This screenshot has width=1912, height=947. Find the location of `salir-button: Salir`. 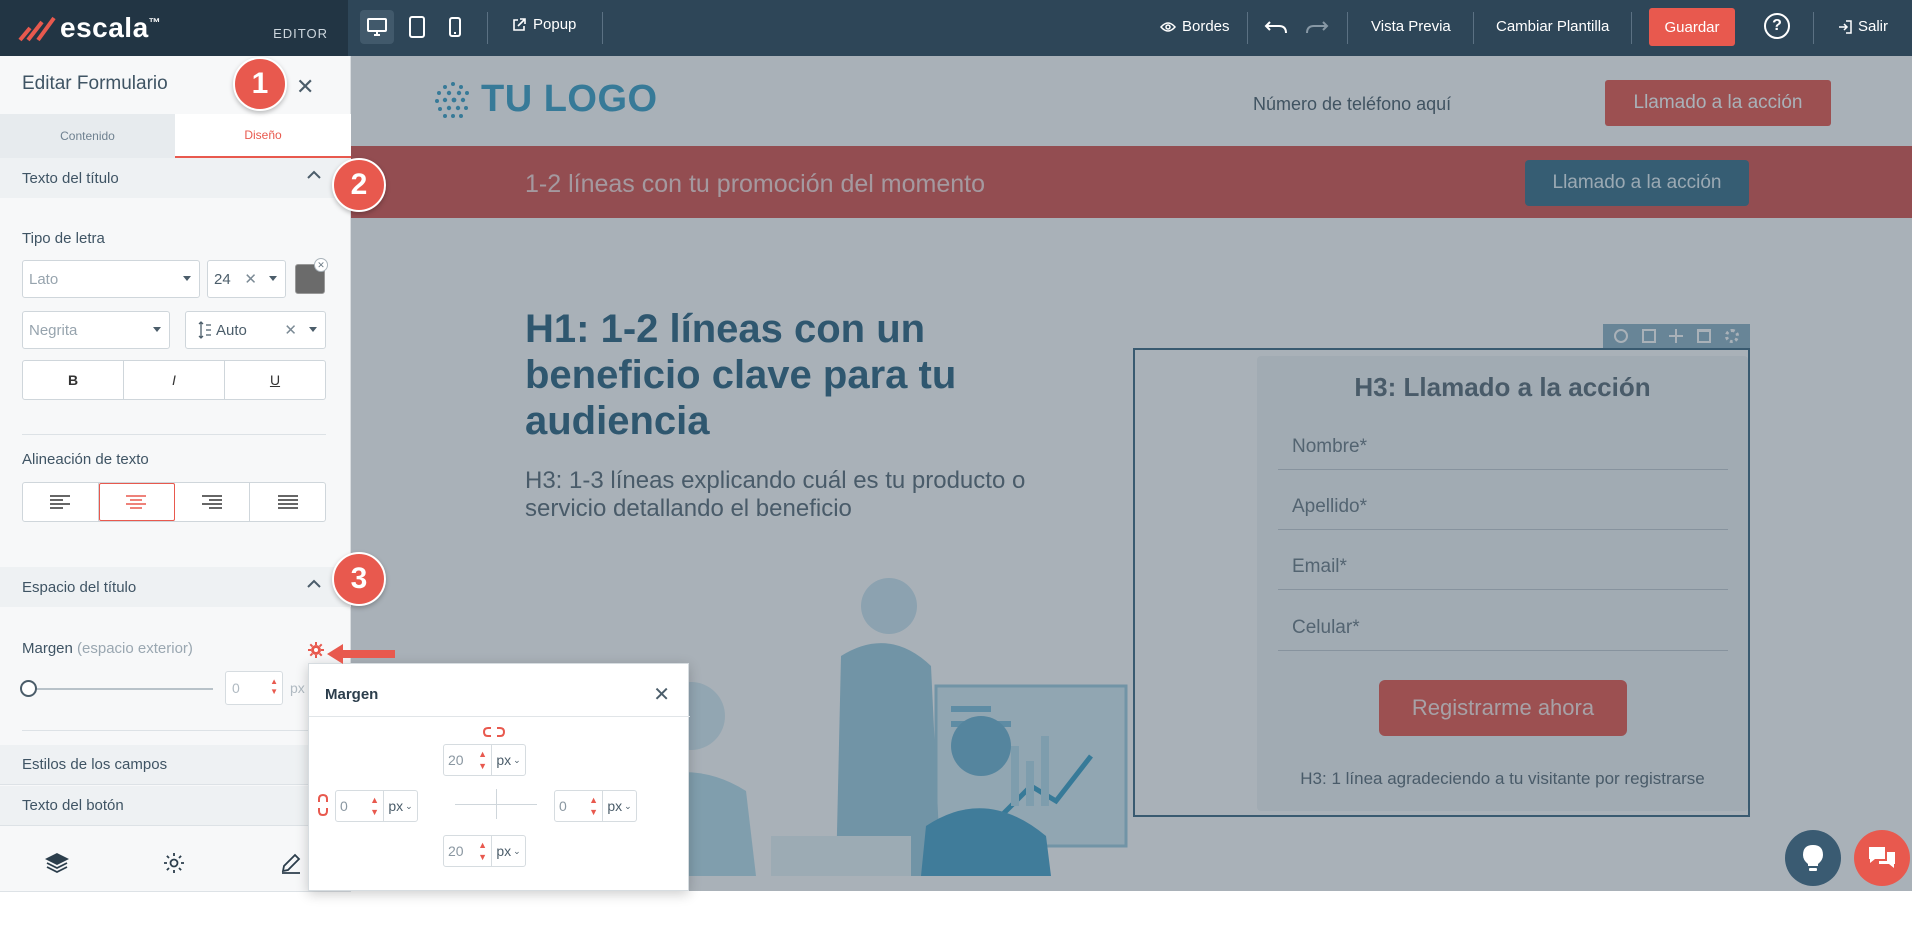

salir-button: Salir is located at coordinates (1863, 26).